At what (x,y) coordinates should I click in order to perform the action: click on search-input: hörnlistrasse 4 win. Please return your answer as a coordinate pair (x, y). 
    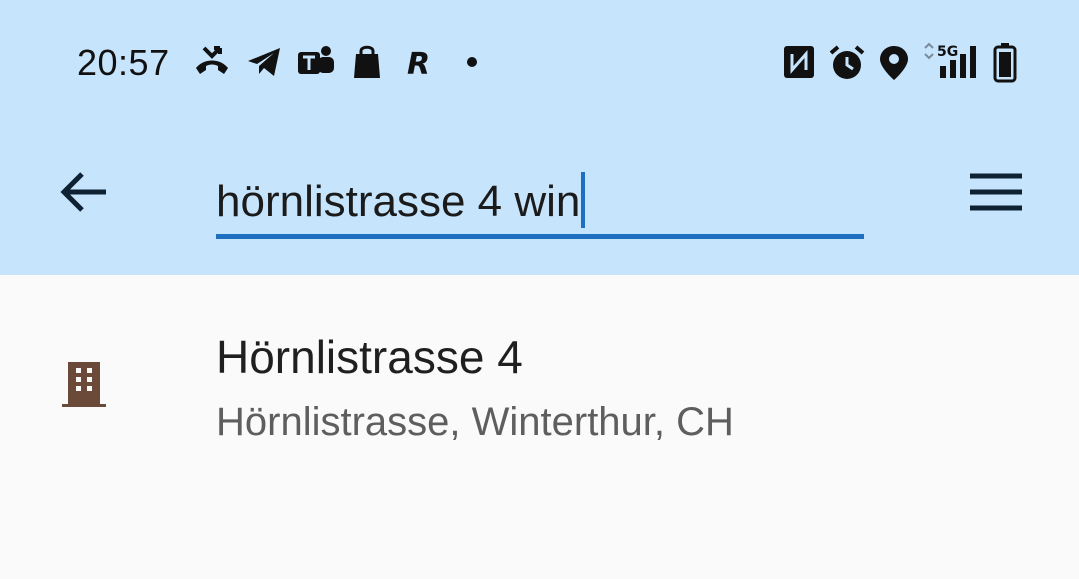
    Looking at the image, I should click on (540, 196).